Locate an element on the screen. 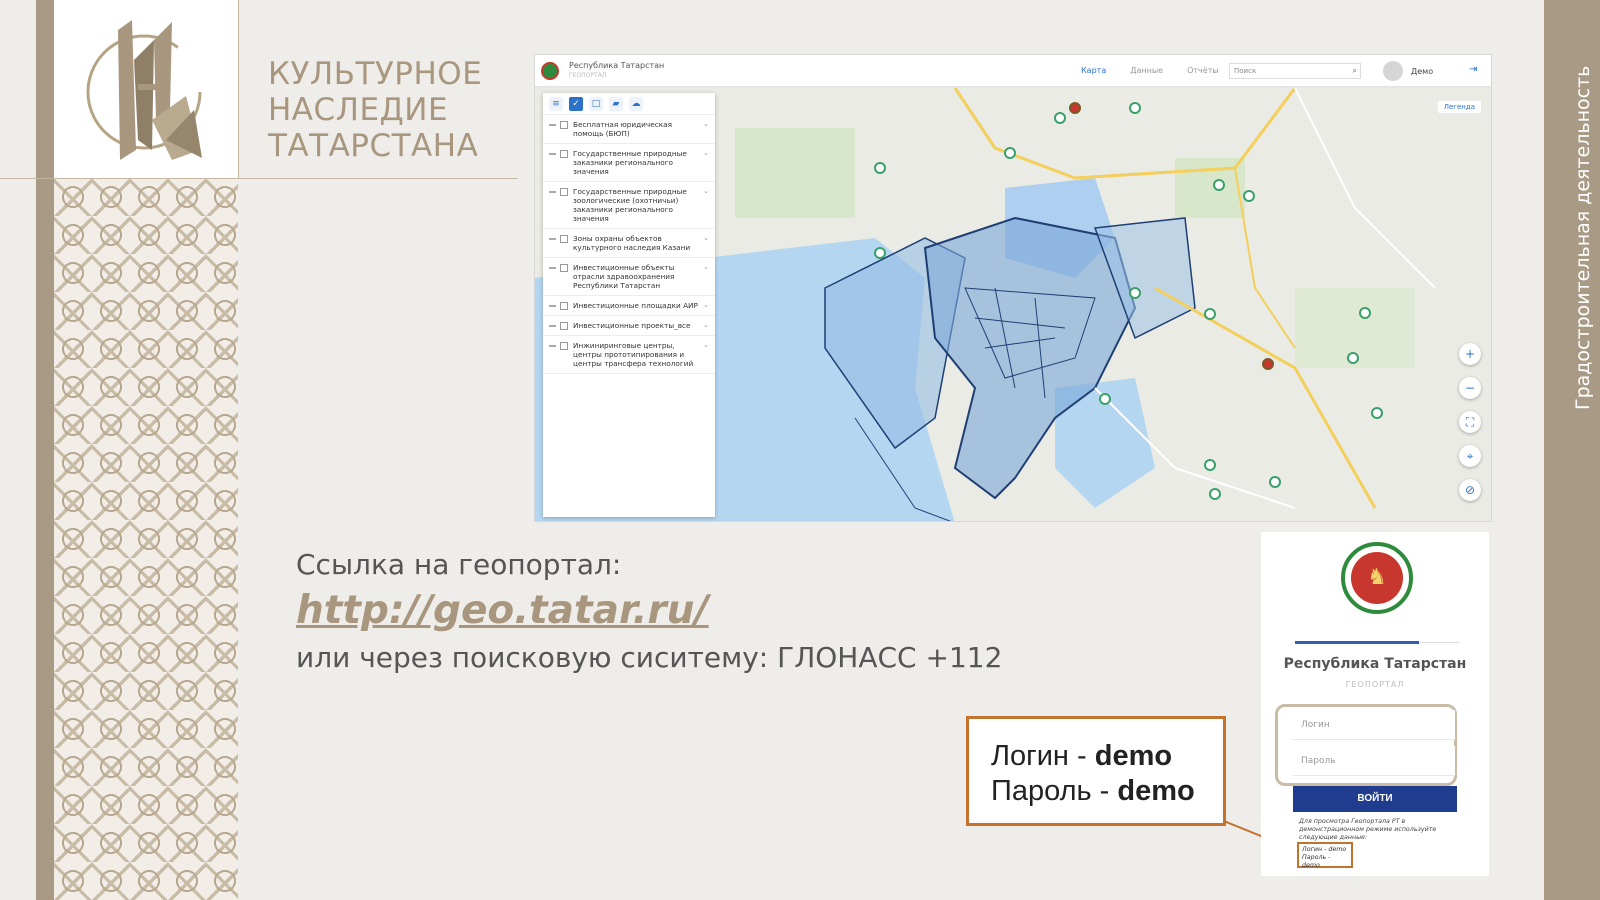  layer-label: Инвестиционные площадки АИР is located at coordinates (635, 305).